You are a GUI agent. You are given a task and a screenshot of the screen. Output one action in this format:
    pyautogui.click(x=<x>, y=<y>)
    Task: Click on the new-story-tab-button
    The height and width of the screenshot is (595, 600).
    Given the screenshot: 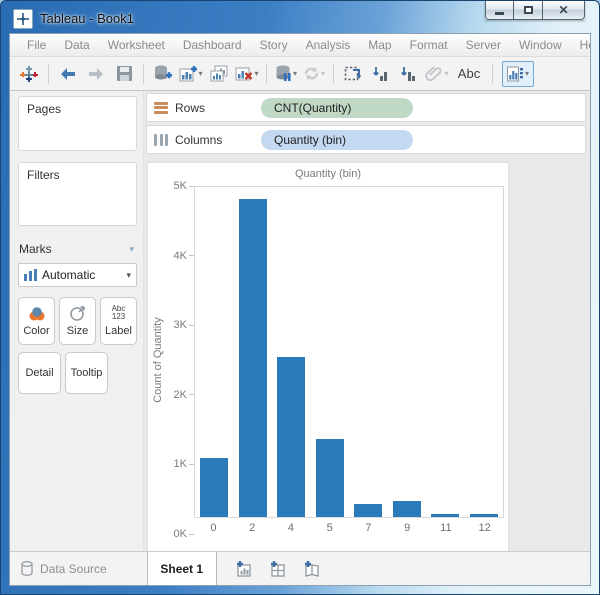 What is the action you would take?
    pyautogui.click(x=312, y=568)
    